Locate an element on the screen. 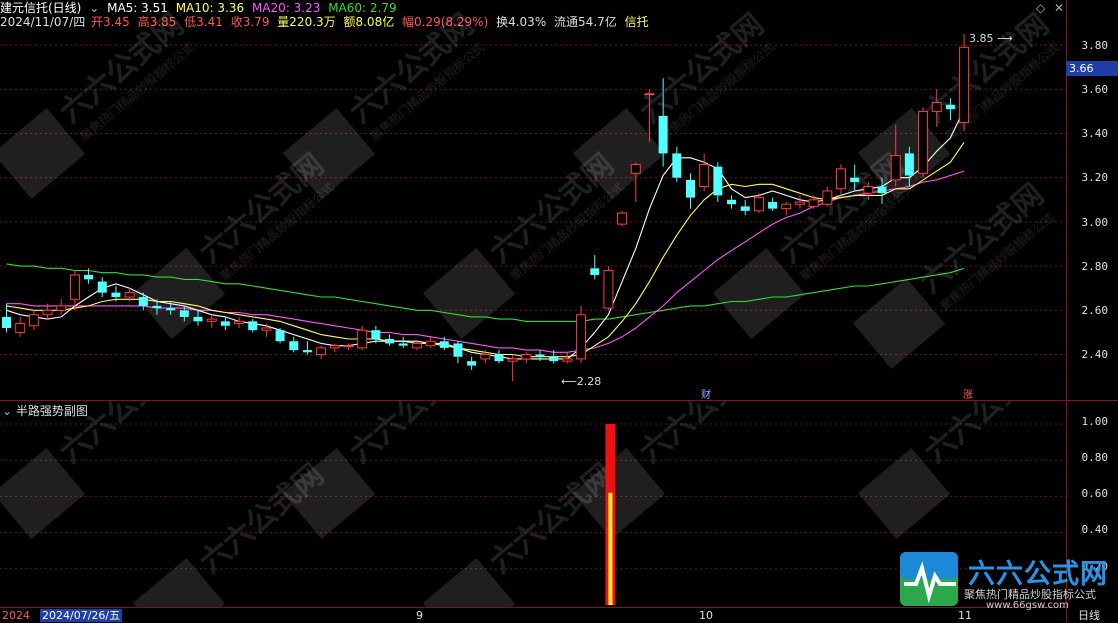 This screenshot has height=623, width=1118. panel-divider is located at coordinates (559, 400).